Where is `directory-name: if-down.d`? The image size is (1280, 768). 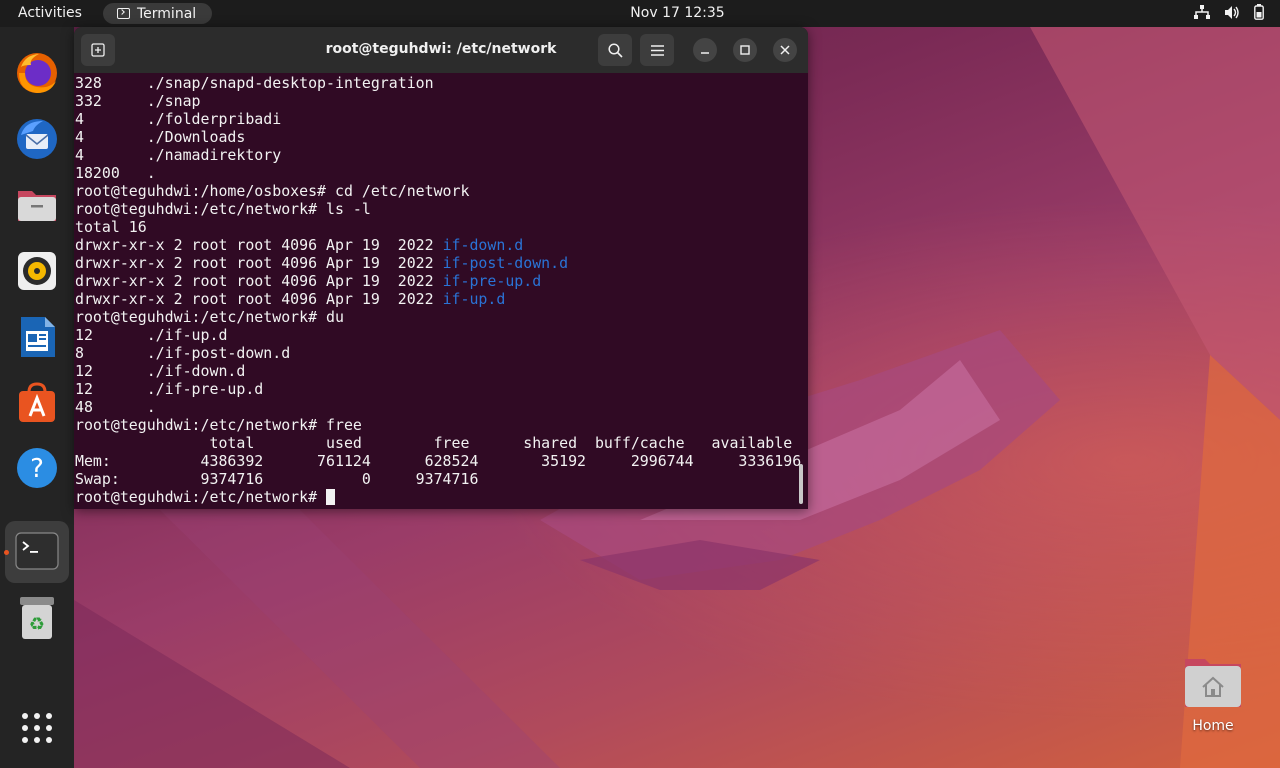
directory-name: if-down.d is located at coordinates (483, 245).